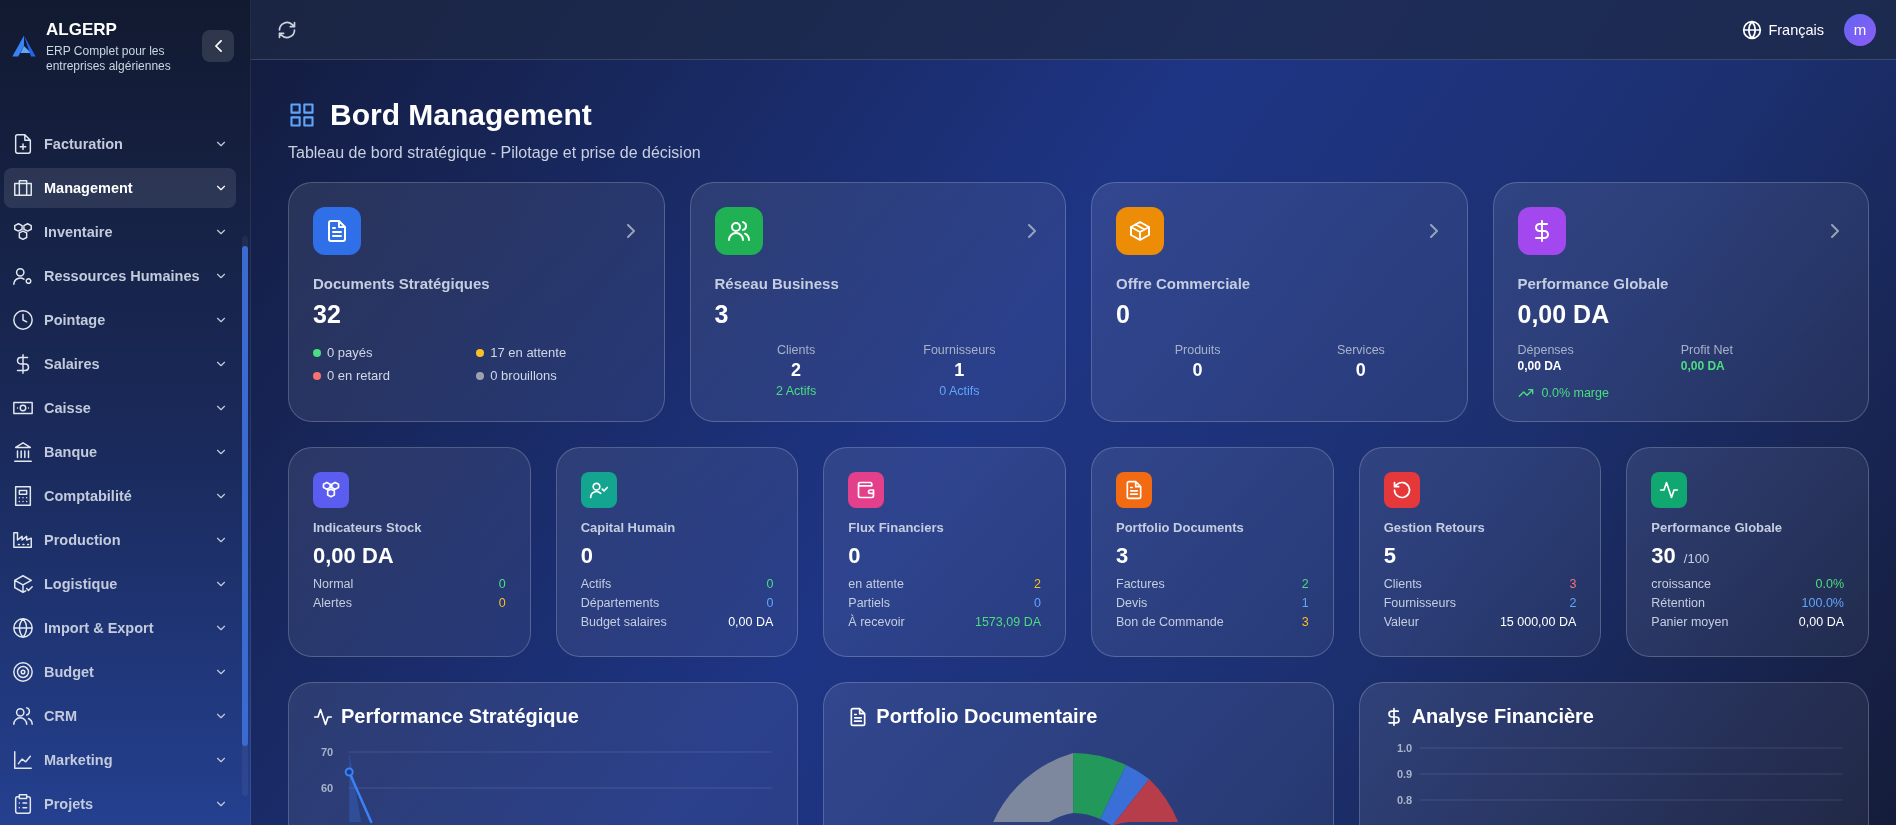 The image size is (1896, 825). Describe the element at coordinates (1540, 366) in the screenshot. I see `stat-value: 0,00 DA` at that location.